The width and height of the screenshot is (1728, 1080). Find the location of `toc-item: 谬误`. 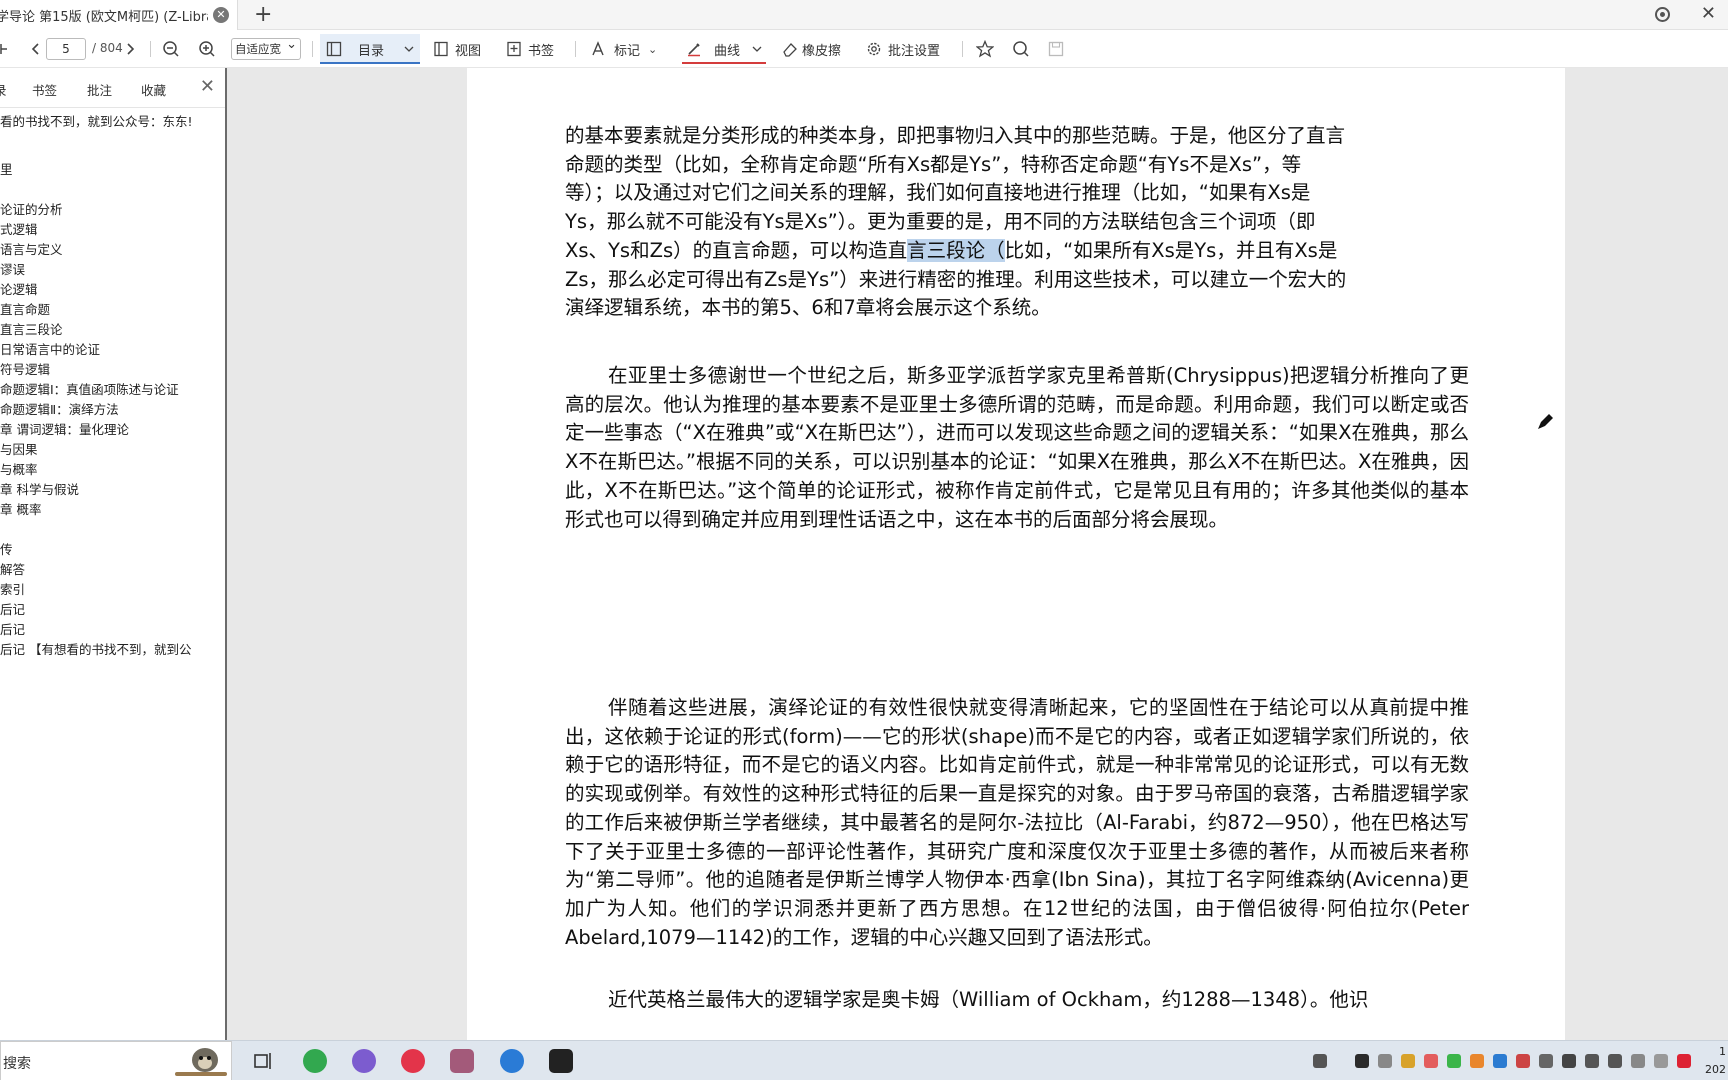

toc-item: 谬误 is located at coordinates (12, 270).